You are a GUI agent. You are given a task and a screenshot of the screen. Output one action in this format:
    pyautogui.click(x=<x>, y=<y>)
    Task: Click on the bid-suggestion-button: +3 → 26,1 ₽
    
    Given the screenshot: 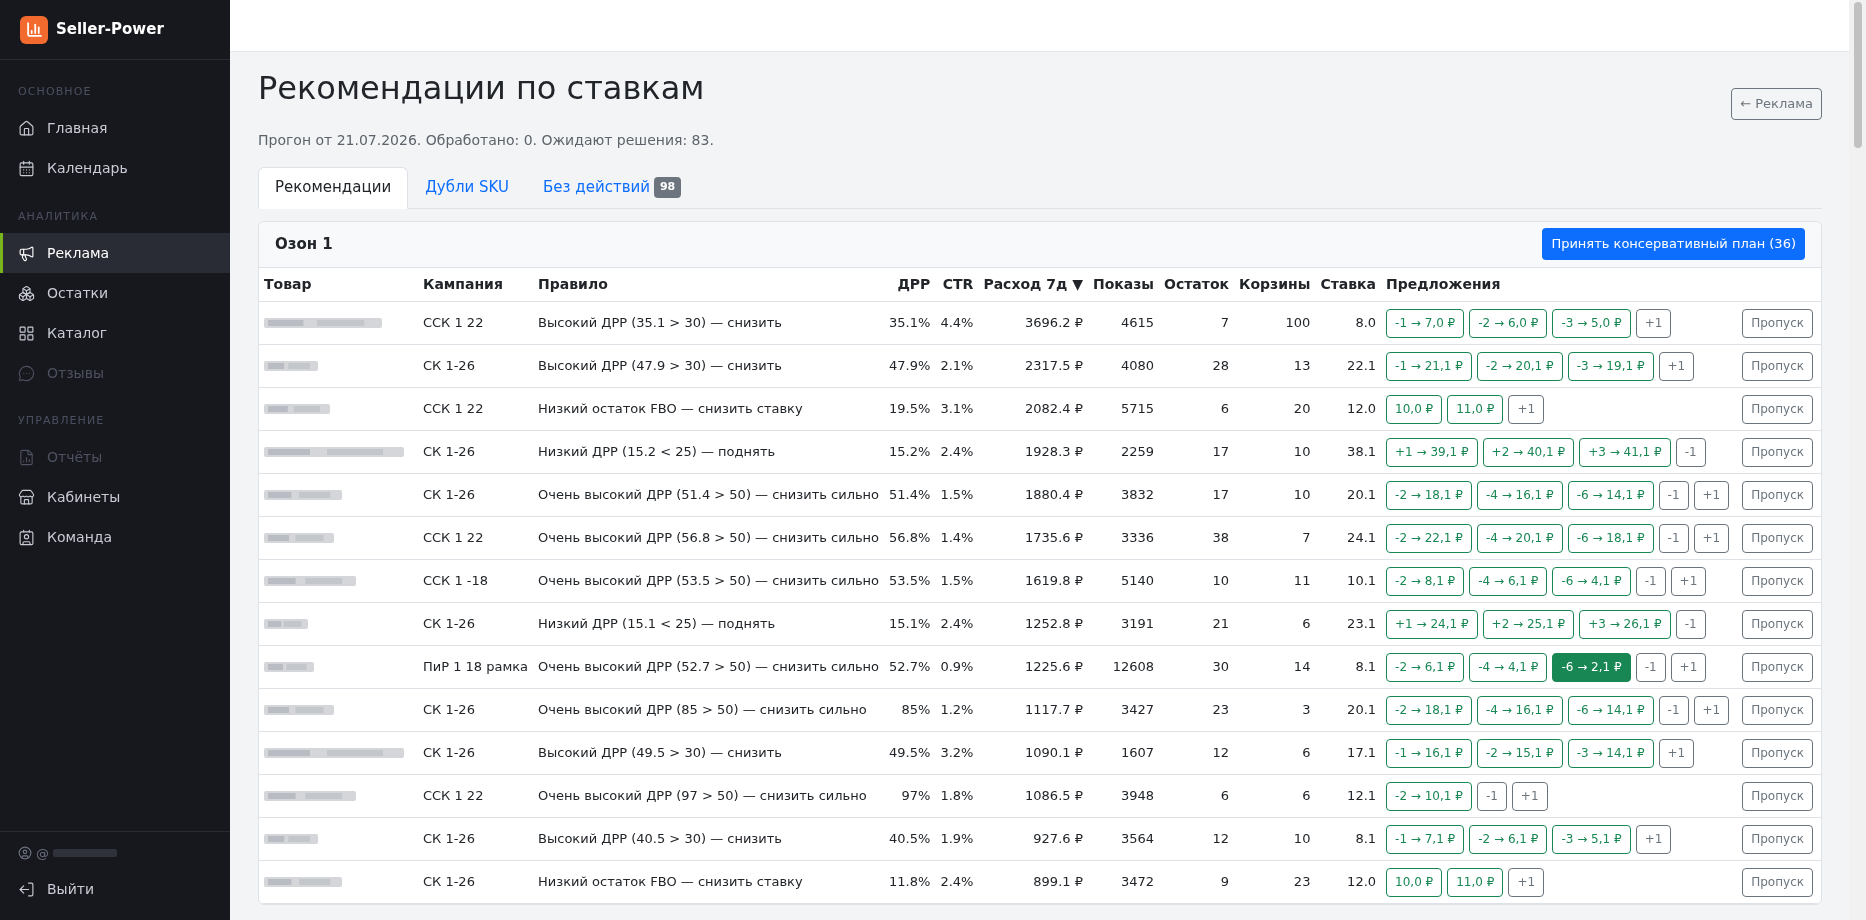 What is the action you would take?
    pyautogui.click(x=1625, y=624)
    